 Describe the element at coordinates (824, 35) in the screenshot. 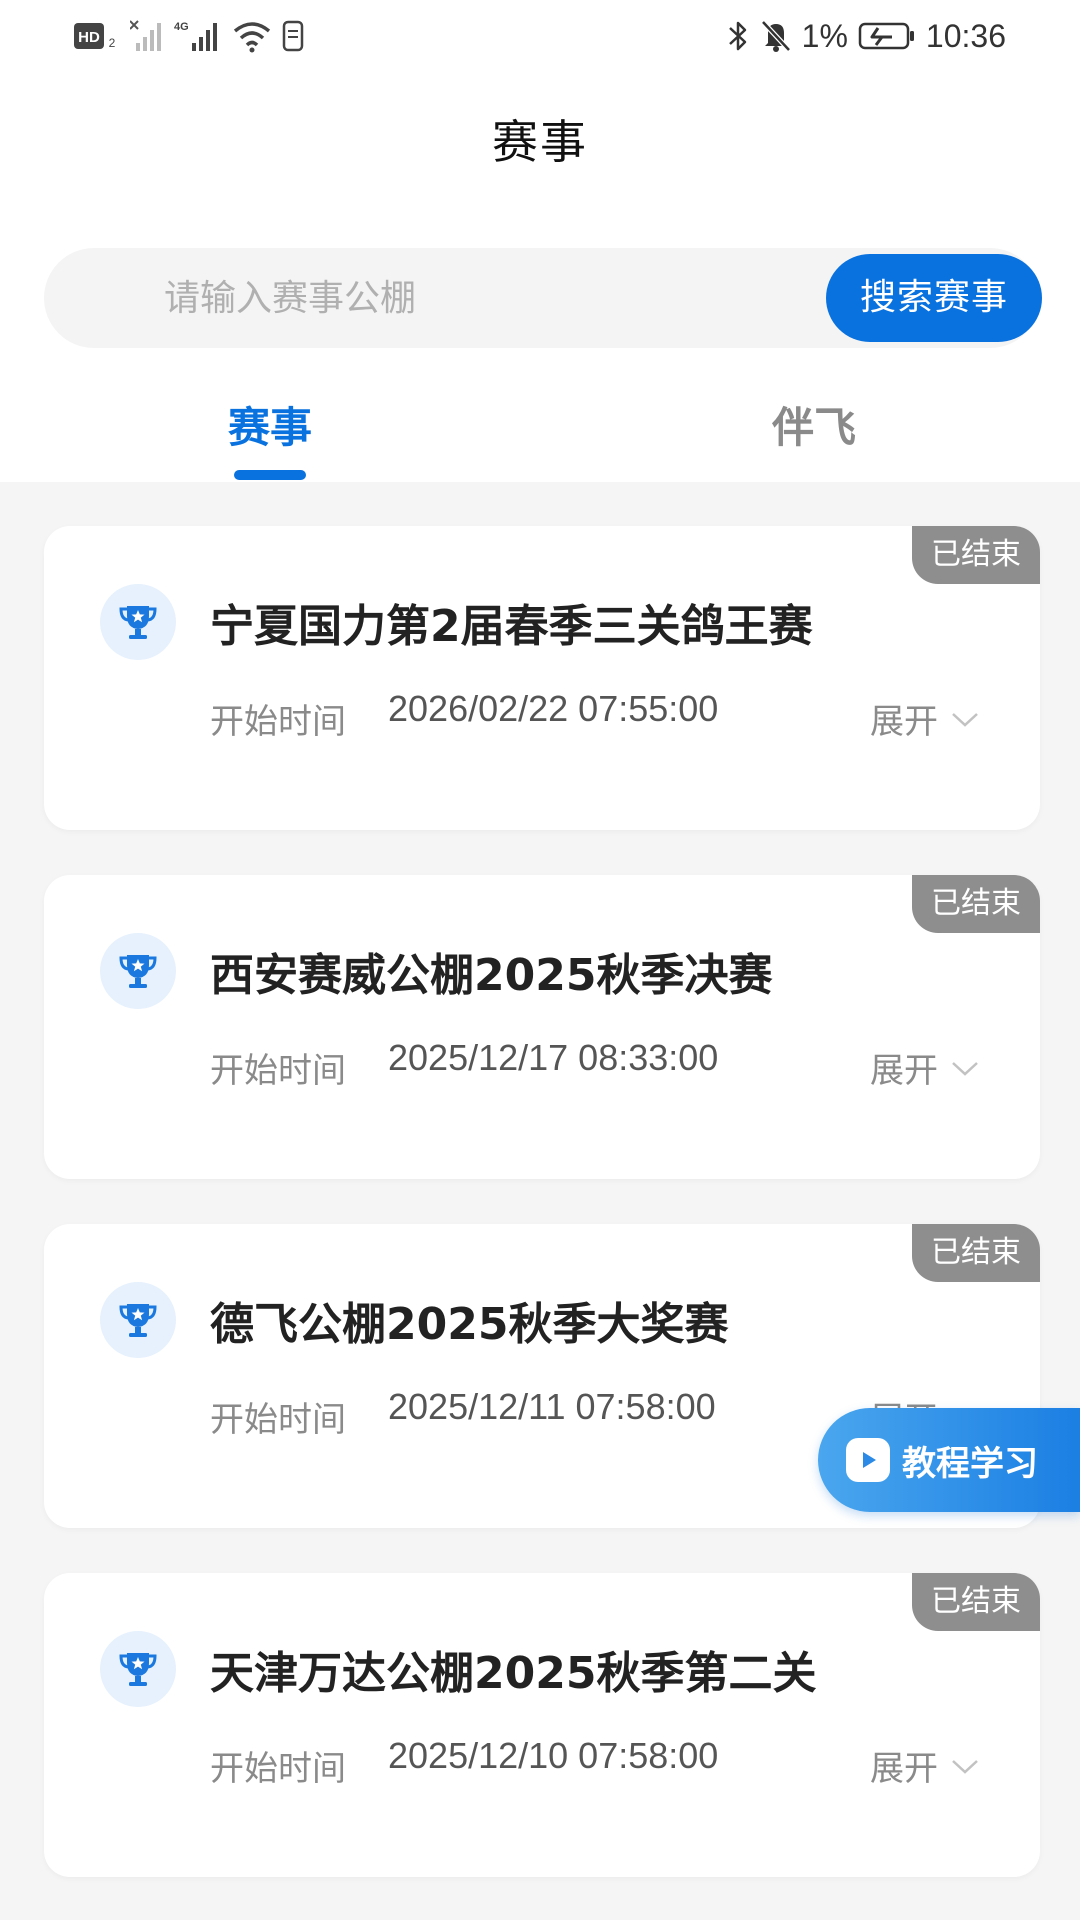

I see `battery-percent: 1%` at that location.